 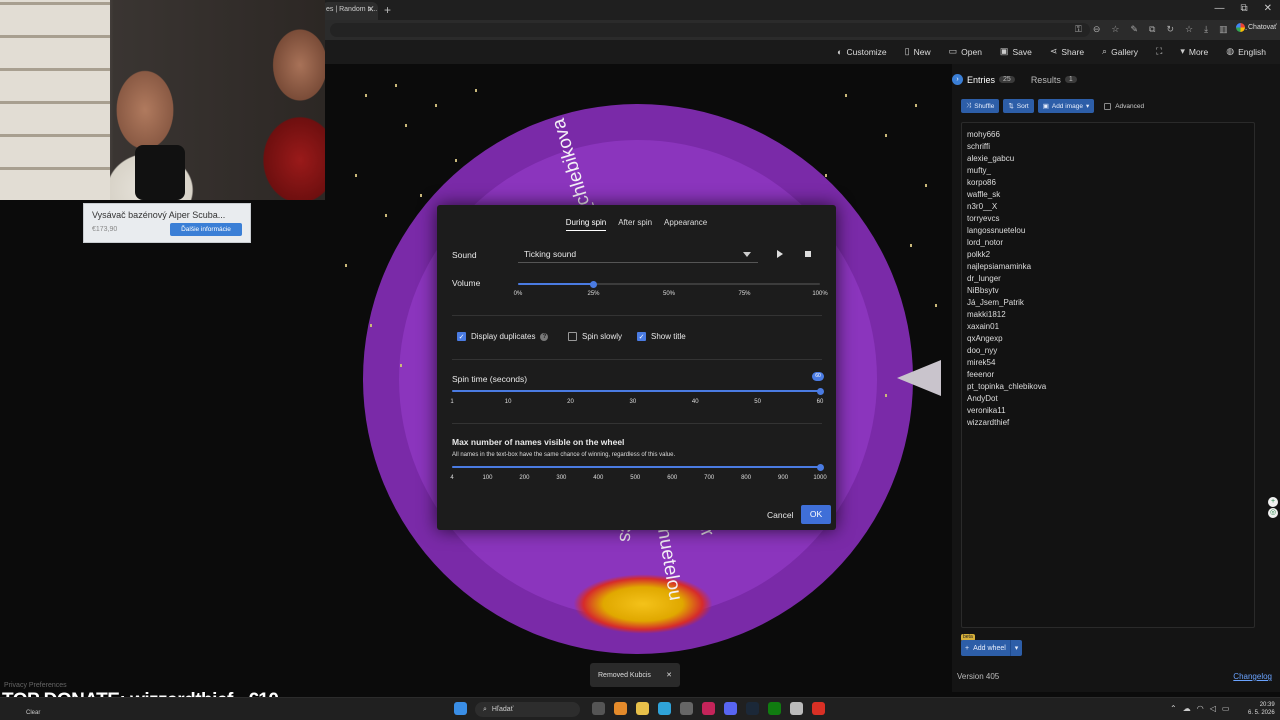 I want to click on spin-slowly-checkbox: Spin slowly, so click(x=595, y=336).